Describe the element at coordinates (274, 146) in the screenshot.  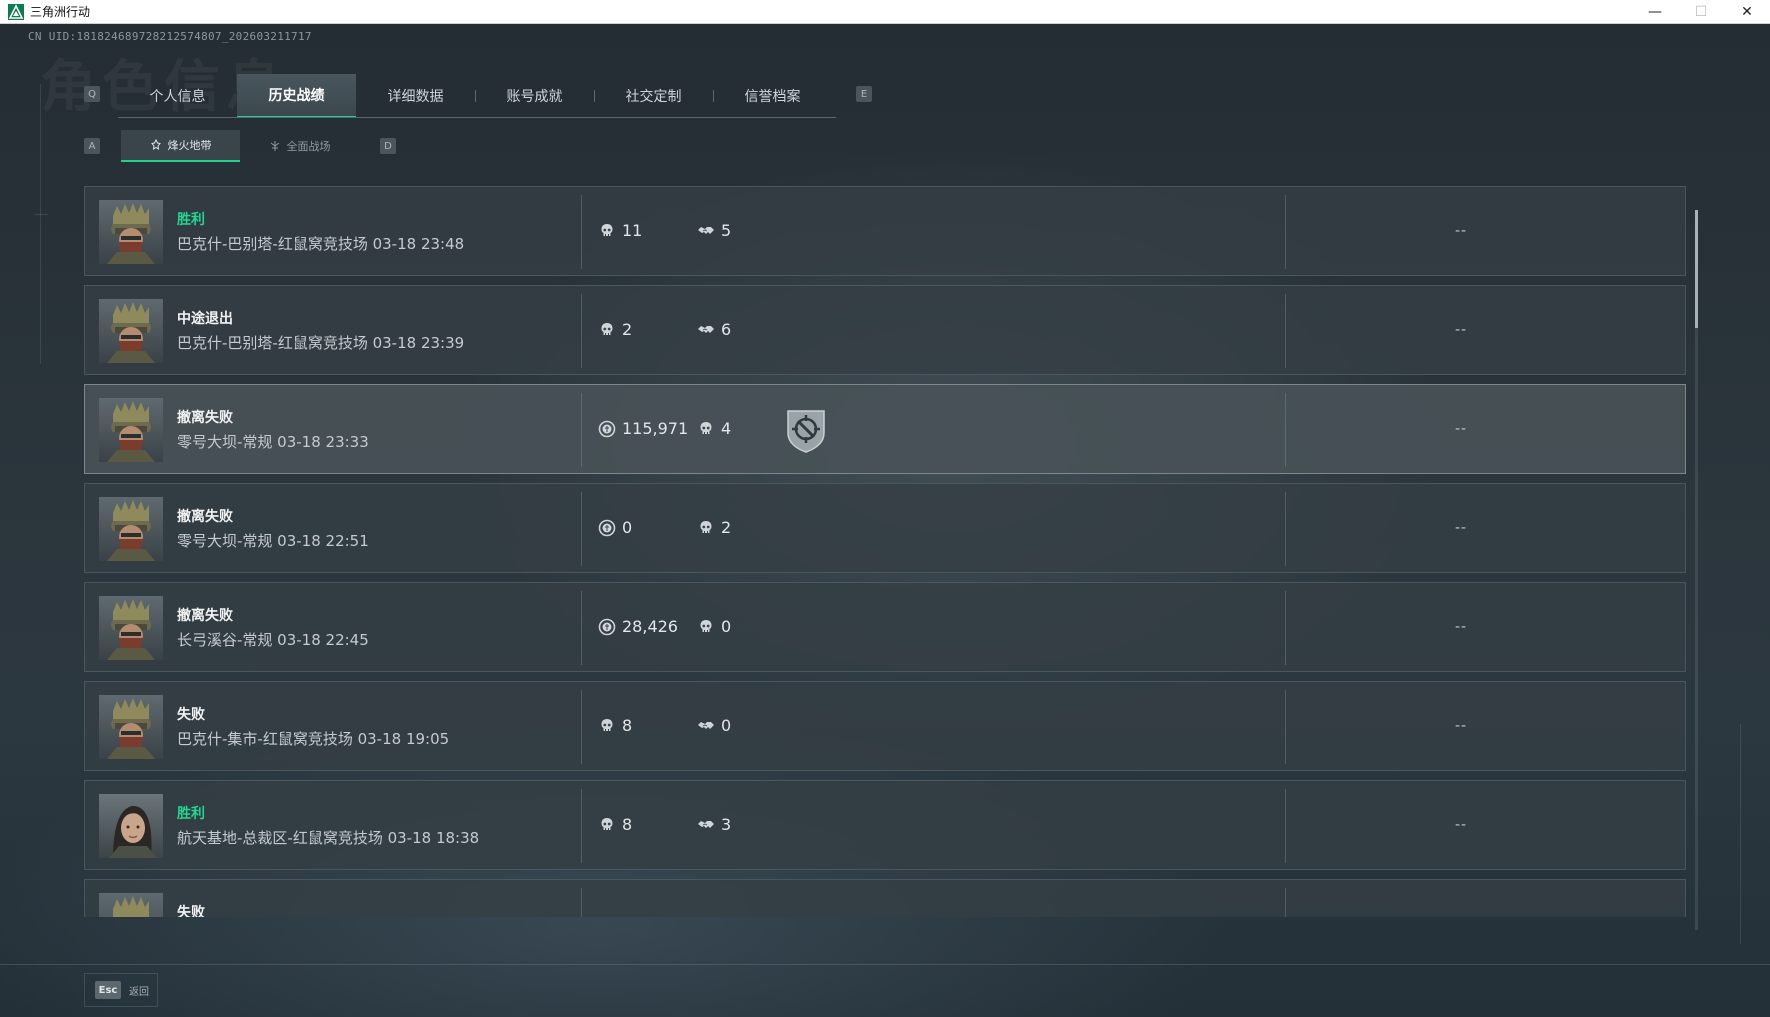
I see `battlefield-icon` at that location.